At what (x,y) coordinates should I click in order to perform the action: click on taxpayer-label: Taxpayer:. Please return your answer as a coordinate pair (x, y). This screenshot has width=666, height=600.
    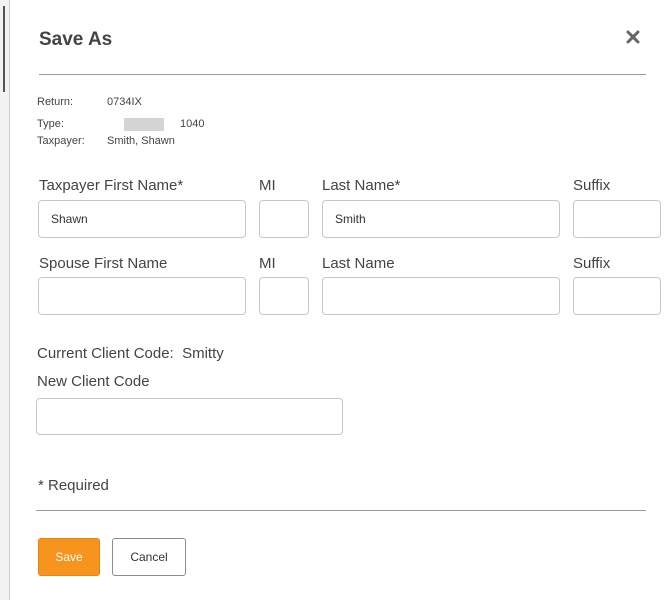
    Looking at the image, I should click on (61, 141).